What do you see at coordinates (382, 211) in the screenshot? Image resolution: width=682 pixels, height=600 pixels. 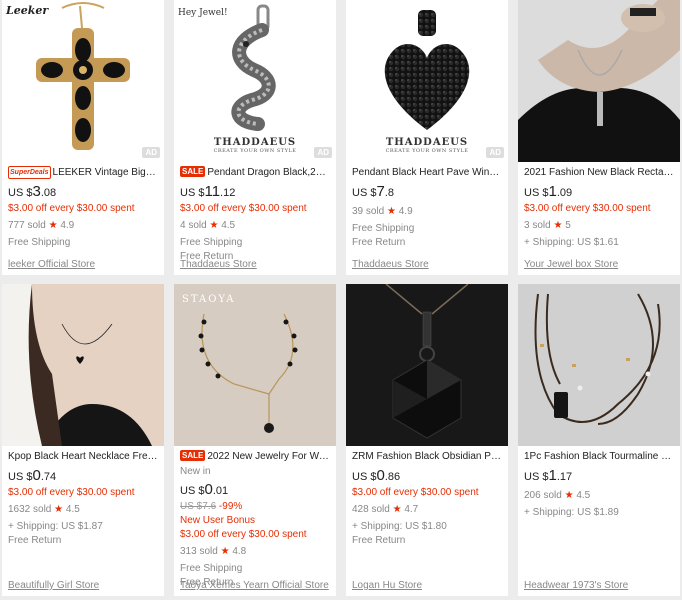 I see `sold-rating: 39 sold ★ 4.9` at bounding box center [382, 211].